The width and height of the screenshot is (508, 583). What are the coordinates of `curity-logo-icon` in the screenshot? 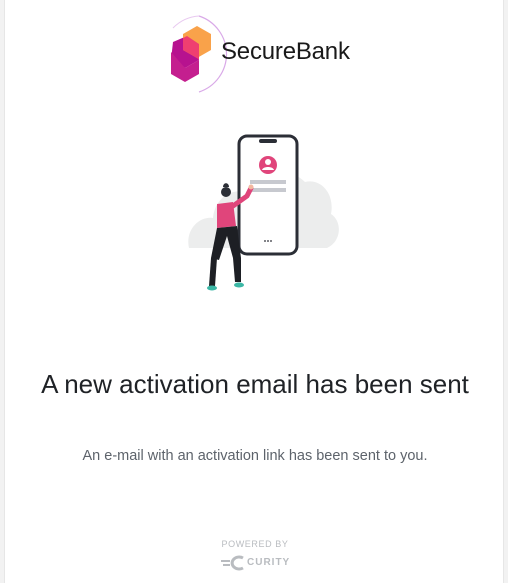 It's located at (232, 563).